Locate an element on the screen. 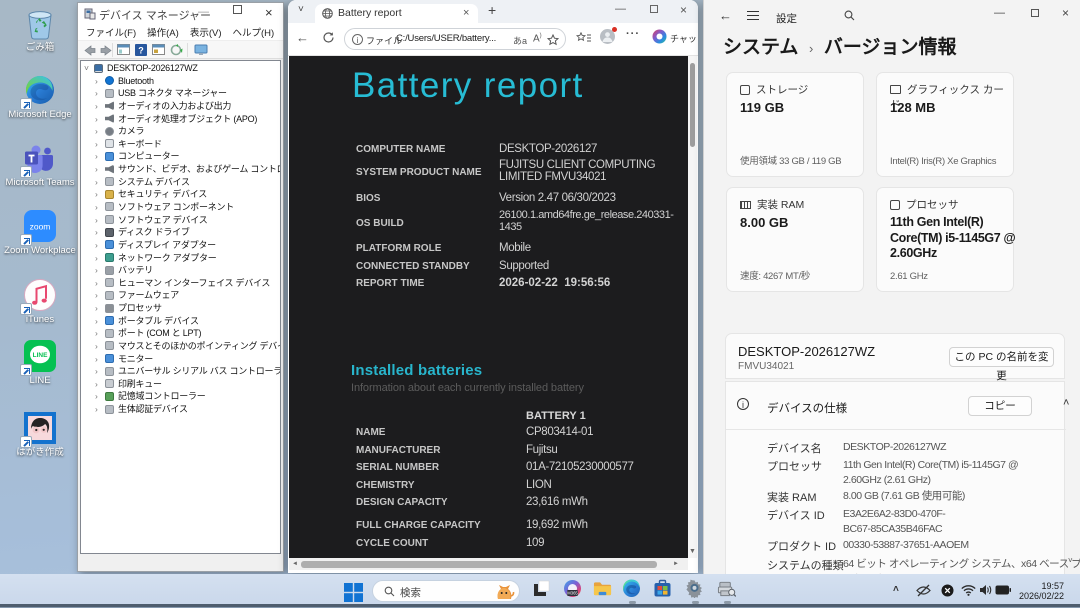 Image resolution: width=1080 pixels, height=608 pixels. svg-text: LINE is located at coordinates (40, 355).